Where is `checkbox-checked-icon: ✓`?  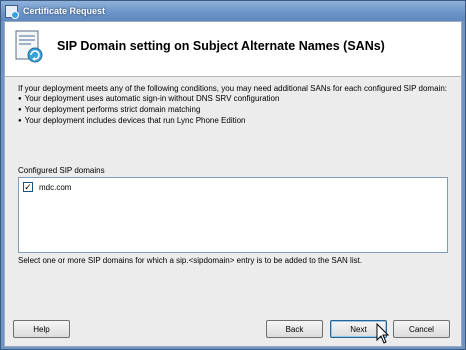
checkbox-checked-icon: ✓ is located at coordinates (28, 187).